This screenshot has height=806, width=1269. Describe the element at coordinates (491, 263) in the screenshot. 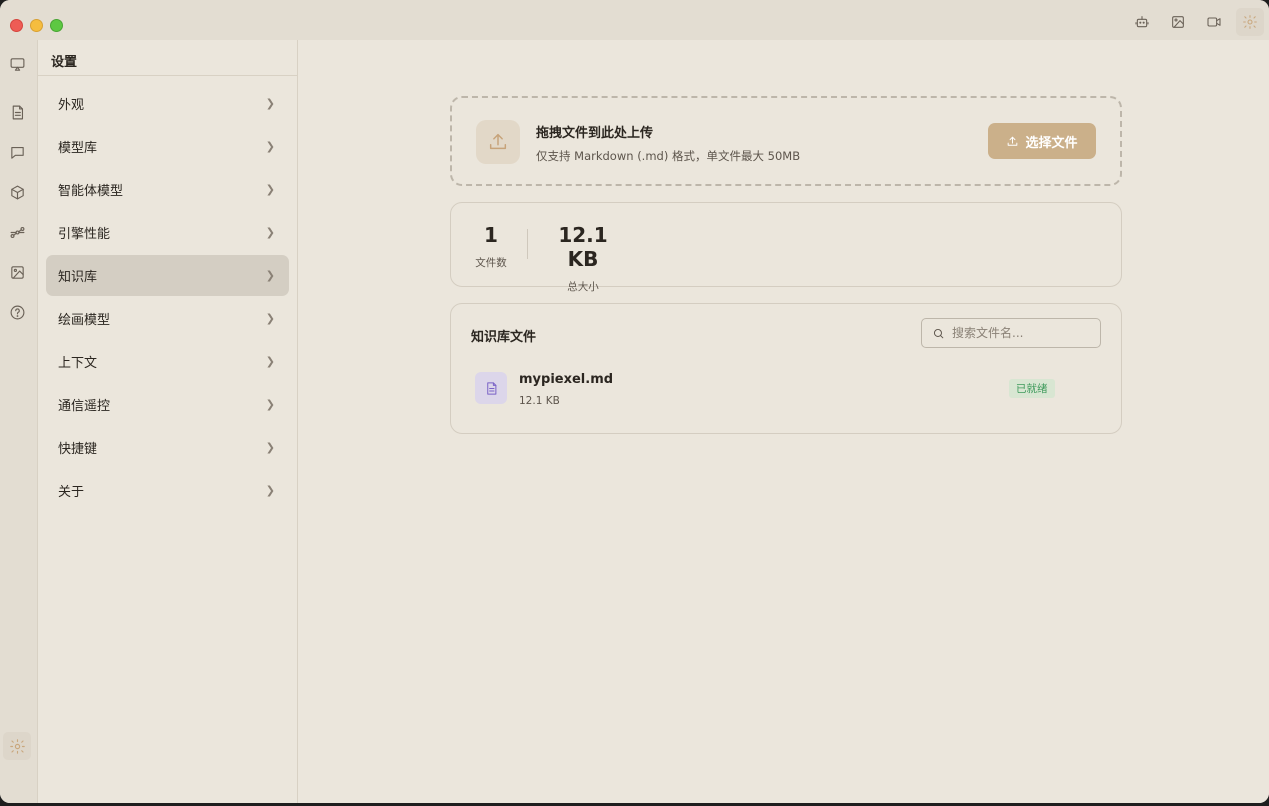

I see `file-count-label: 文件数` at that location.